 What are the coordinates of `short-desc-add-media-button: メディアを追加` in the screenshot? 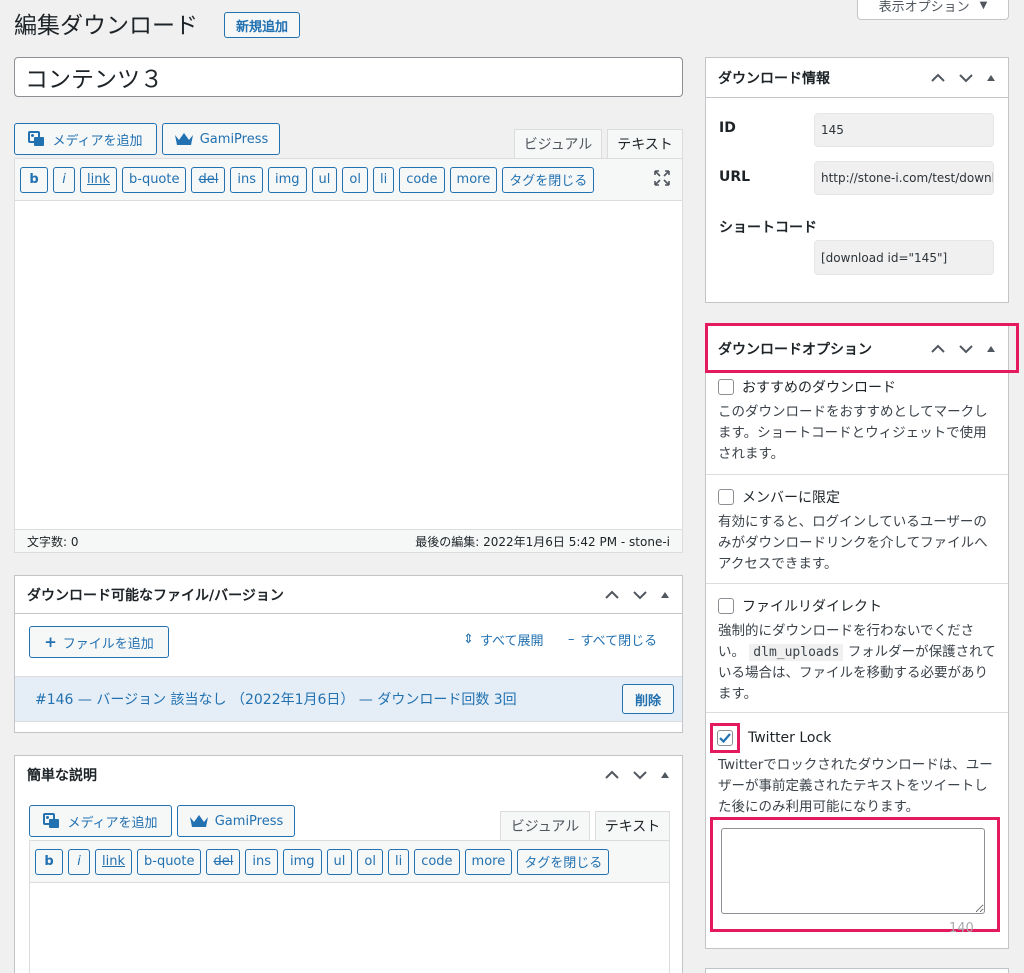 It's located at (100, 821).